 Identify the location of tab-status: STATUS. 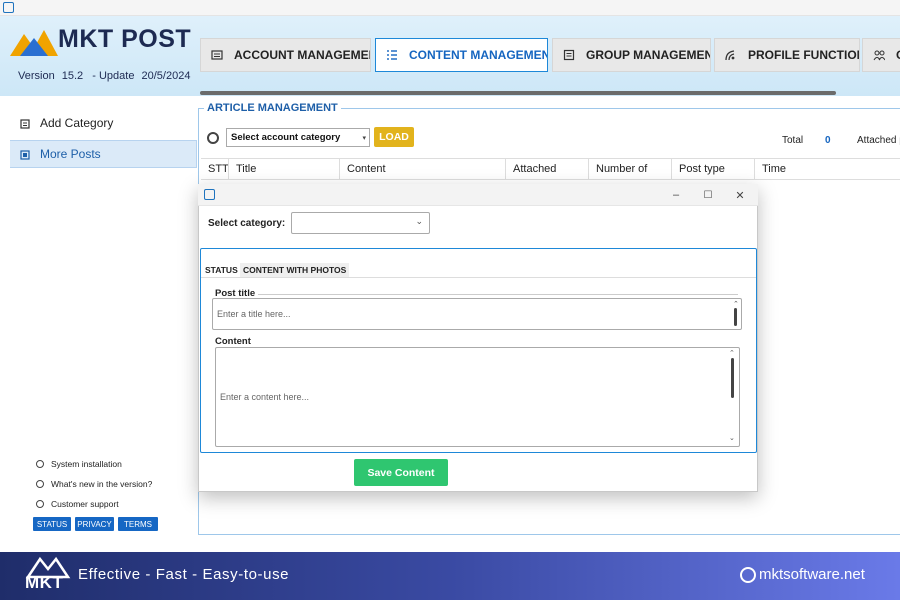
(221, 270).